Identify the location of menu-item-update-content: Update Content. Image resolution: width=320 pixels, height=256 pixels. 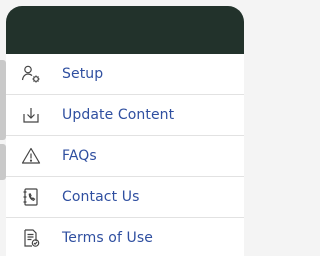
(125, 115).